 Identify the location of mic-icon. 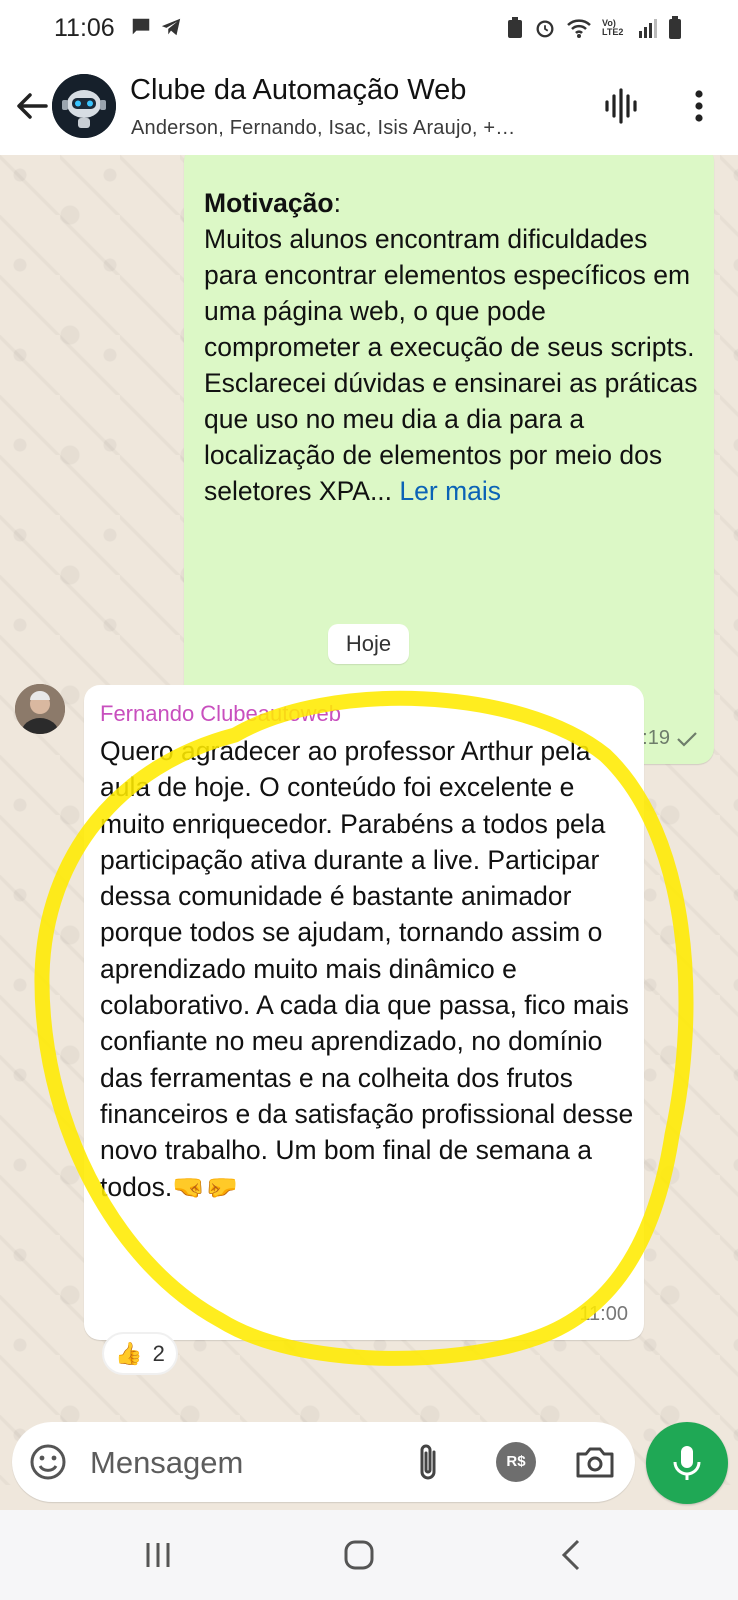
(687, 1463).